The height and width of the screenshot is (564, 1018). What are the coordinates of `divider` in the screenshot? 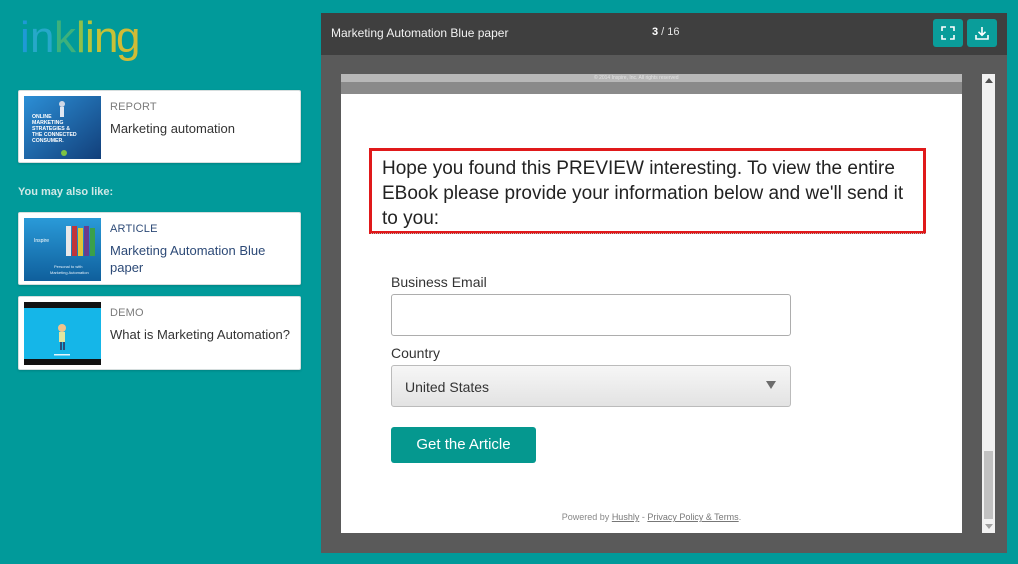 It's located at (648, 233).